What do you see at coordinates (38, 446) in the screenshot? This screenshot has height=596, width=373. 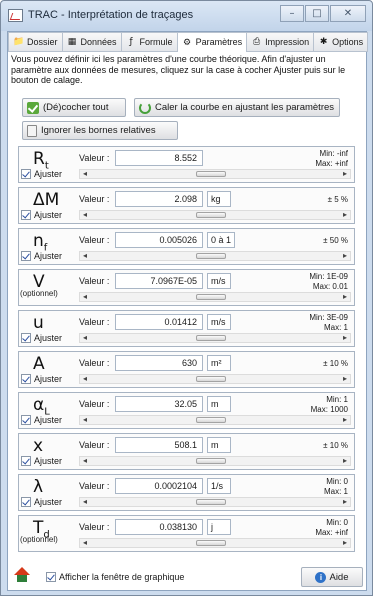 I see `param-symbol: x` at bounding box center [38, 446].